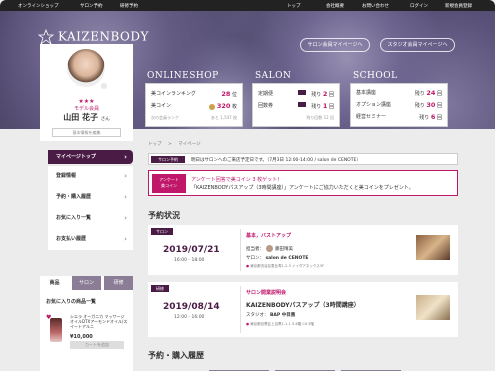  I want to click on reservation-address: 東京都目黒区上目黒1-1-1 5-6階 Cit 5階, so click(282, 324).